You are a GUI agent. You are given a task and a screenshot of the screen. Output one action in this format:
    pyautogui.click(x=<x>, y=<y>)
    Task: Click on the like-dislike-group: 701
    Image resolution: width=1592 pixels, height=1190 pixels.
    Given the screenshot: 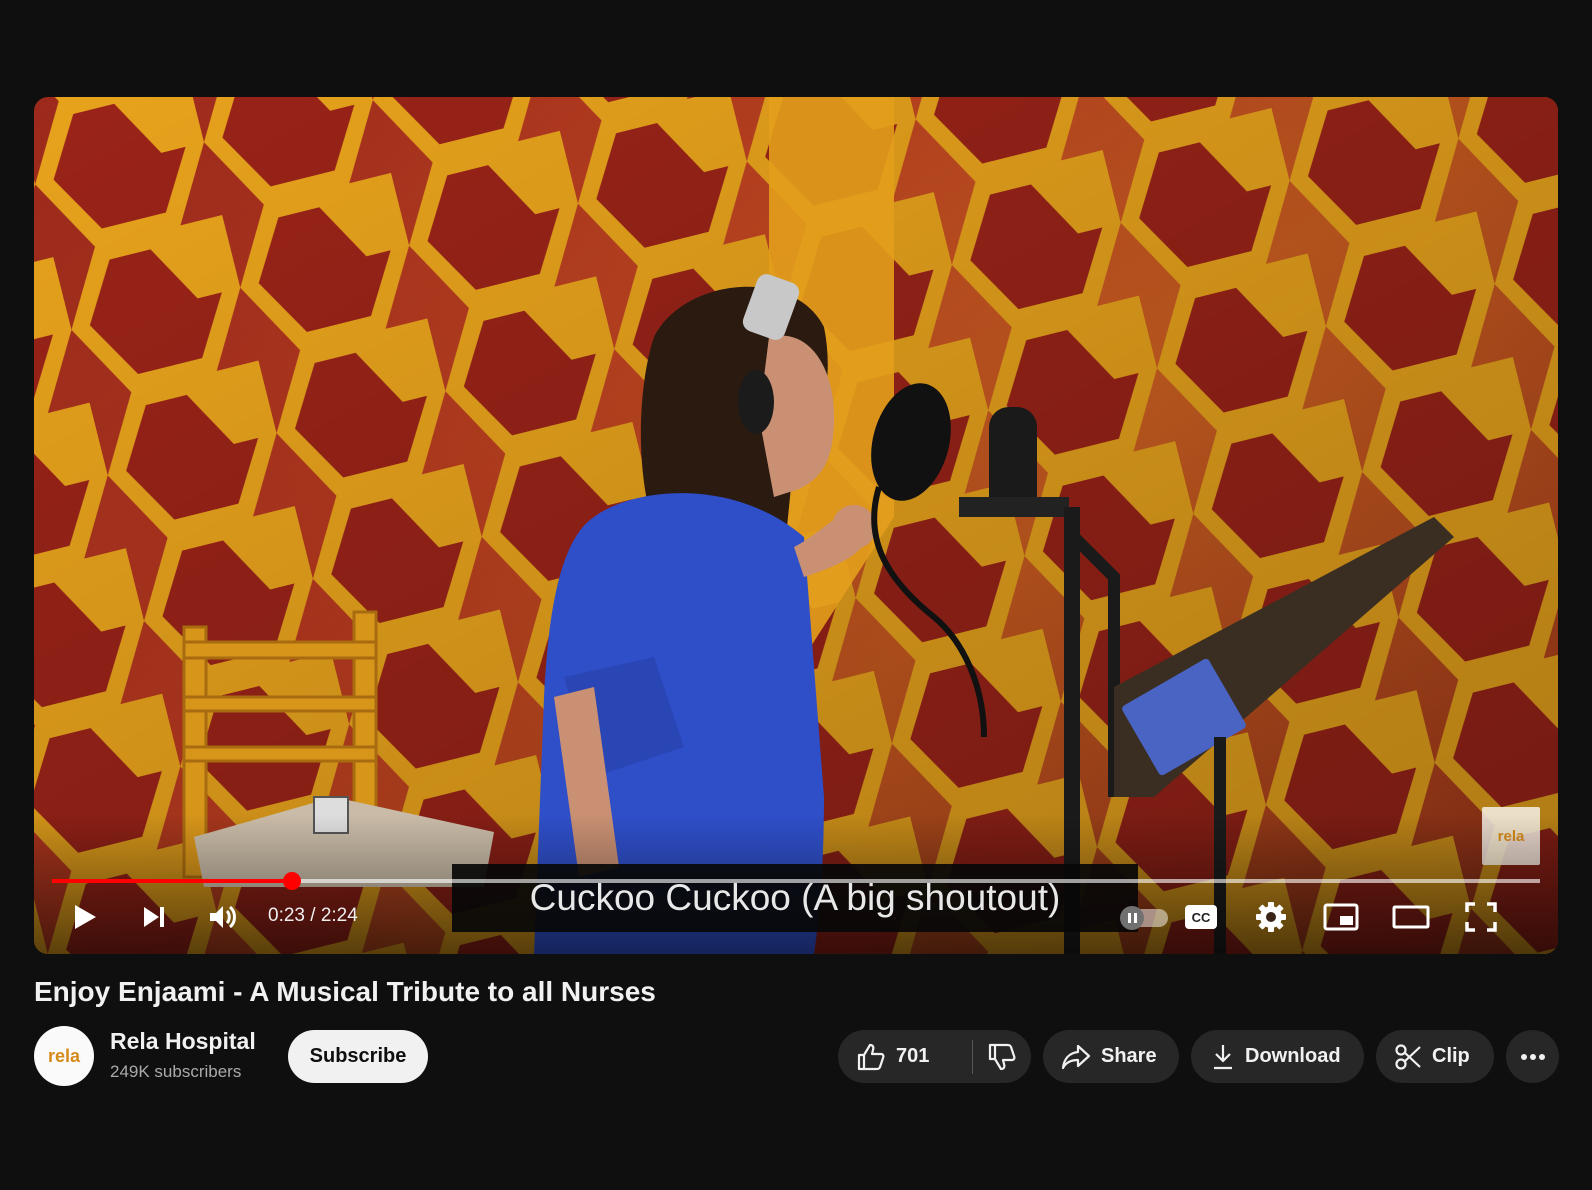 What is the action you would take?
    pyautogui.click(x=934, y=1056)
    